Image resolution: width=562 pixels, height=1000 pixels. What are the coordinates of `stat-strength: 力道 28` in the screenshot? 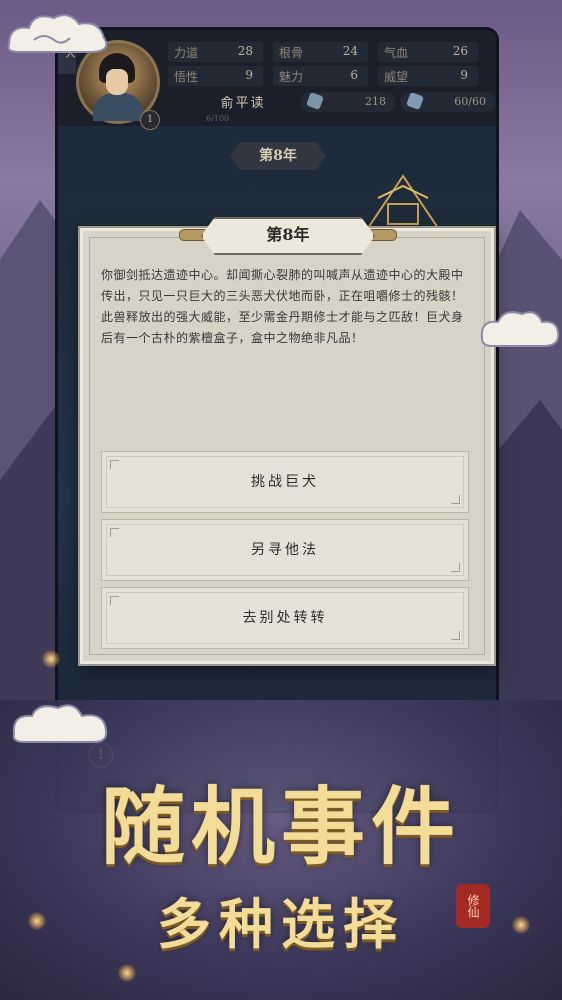 It's located at (215, 52).